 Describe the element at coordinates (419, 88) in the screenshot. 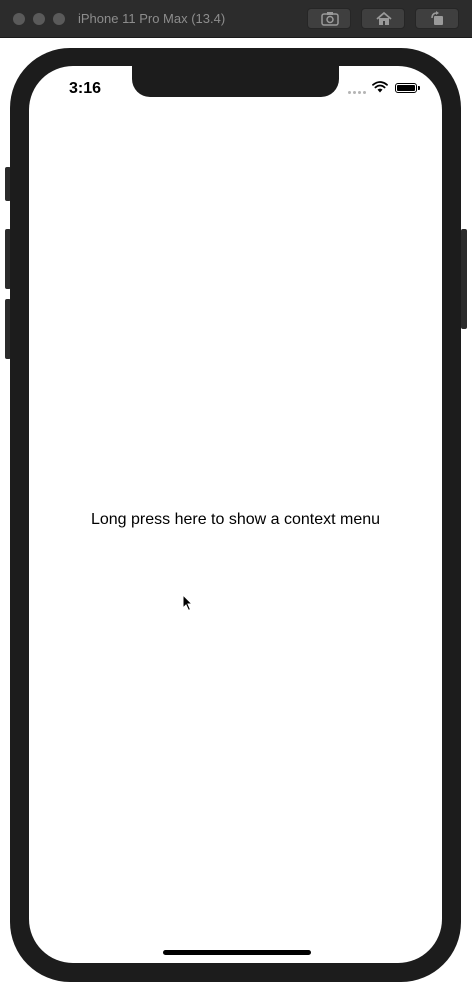

I see `battery-tip` at that location.